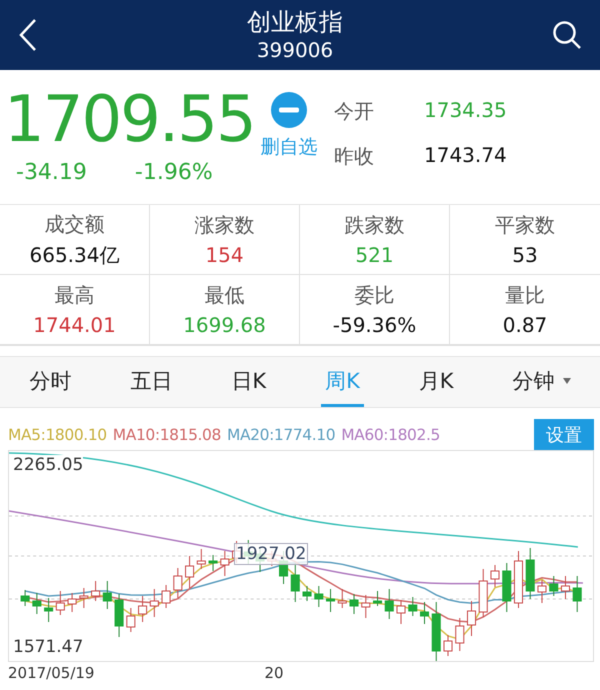 The height and width of the screenshot is (690, 600). I want to click on stat-label: 成交额, so click(74, 224).